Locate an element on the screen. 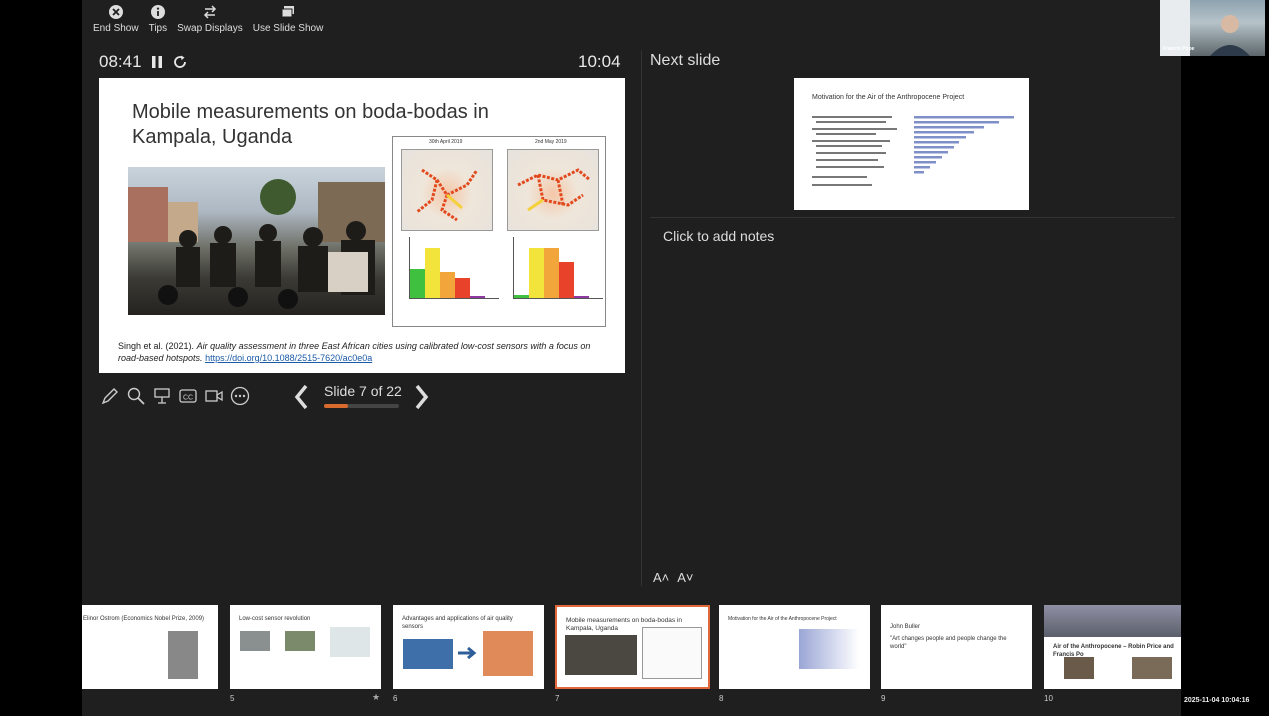  ellipsis-icon is located at coordinates (240, 396).